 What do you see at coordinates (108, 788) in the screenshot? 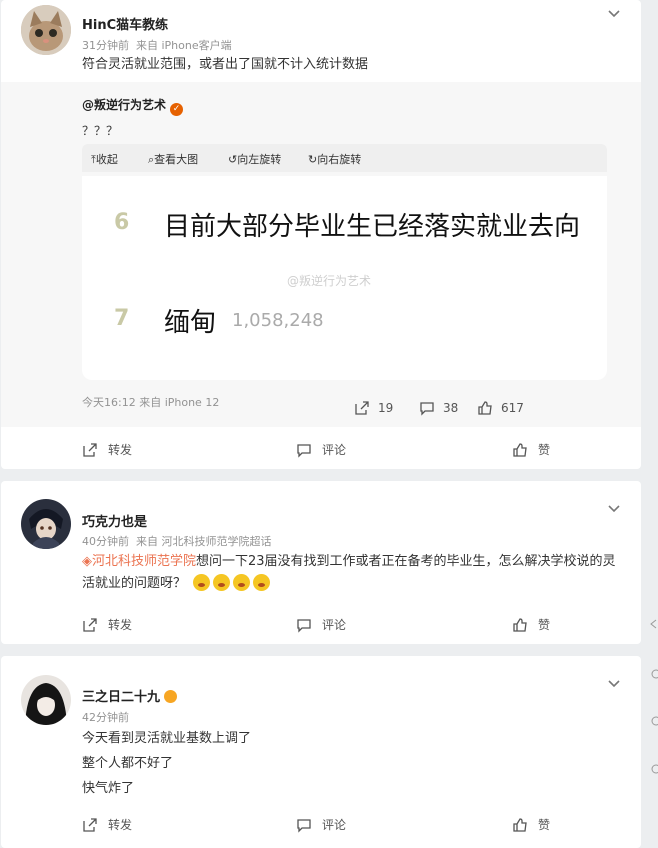
I see `comment-line: 快气炸了` at bounding box center [108, 788].